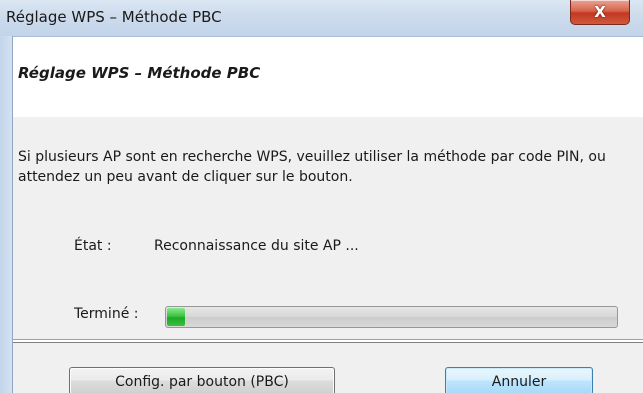  What do you see at coordinates (6, 214) in the screenshot?
I see `window-frame-left` at bounding box center [6, 214].